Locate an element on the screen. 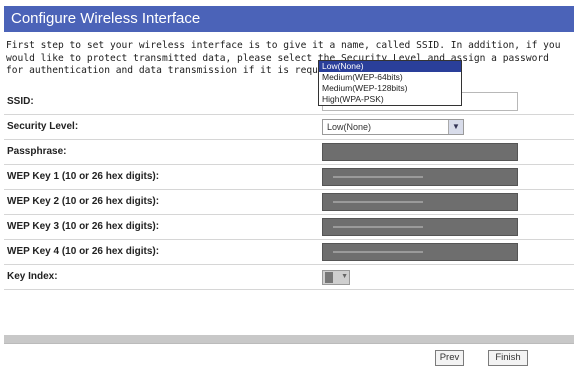 The image size is (578, 371). passphrase-field is located at coordinates (420, 152).